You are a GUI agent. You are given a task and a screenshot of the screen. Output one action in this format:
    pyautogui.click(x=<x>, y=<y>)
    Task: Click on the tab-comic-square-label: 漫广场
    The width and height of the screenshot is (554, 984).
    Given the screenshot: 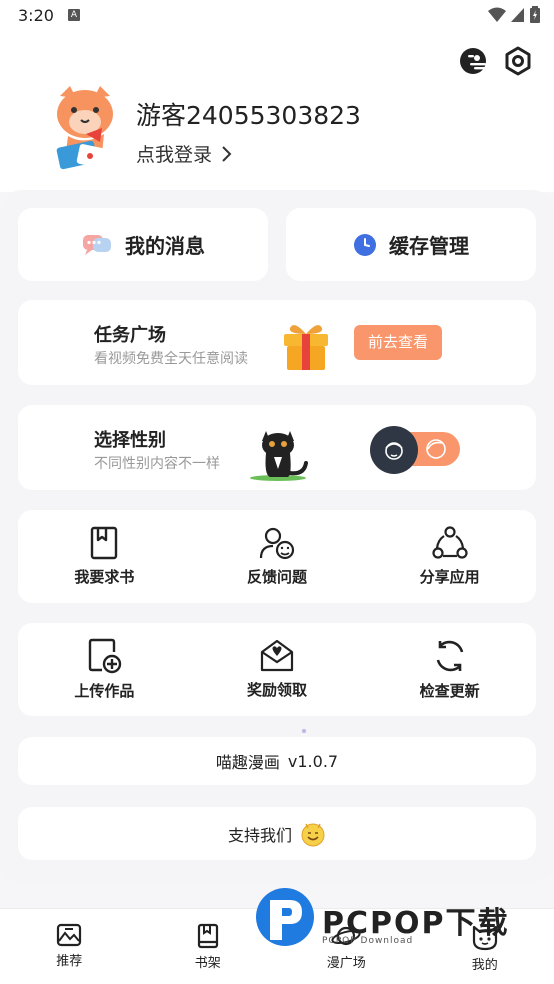 What is the action you would take?
    pyautogui.click(x=346, y=963)
    